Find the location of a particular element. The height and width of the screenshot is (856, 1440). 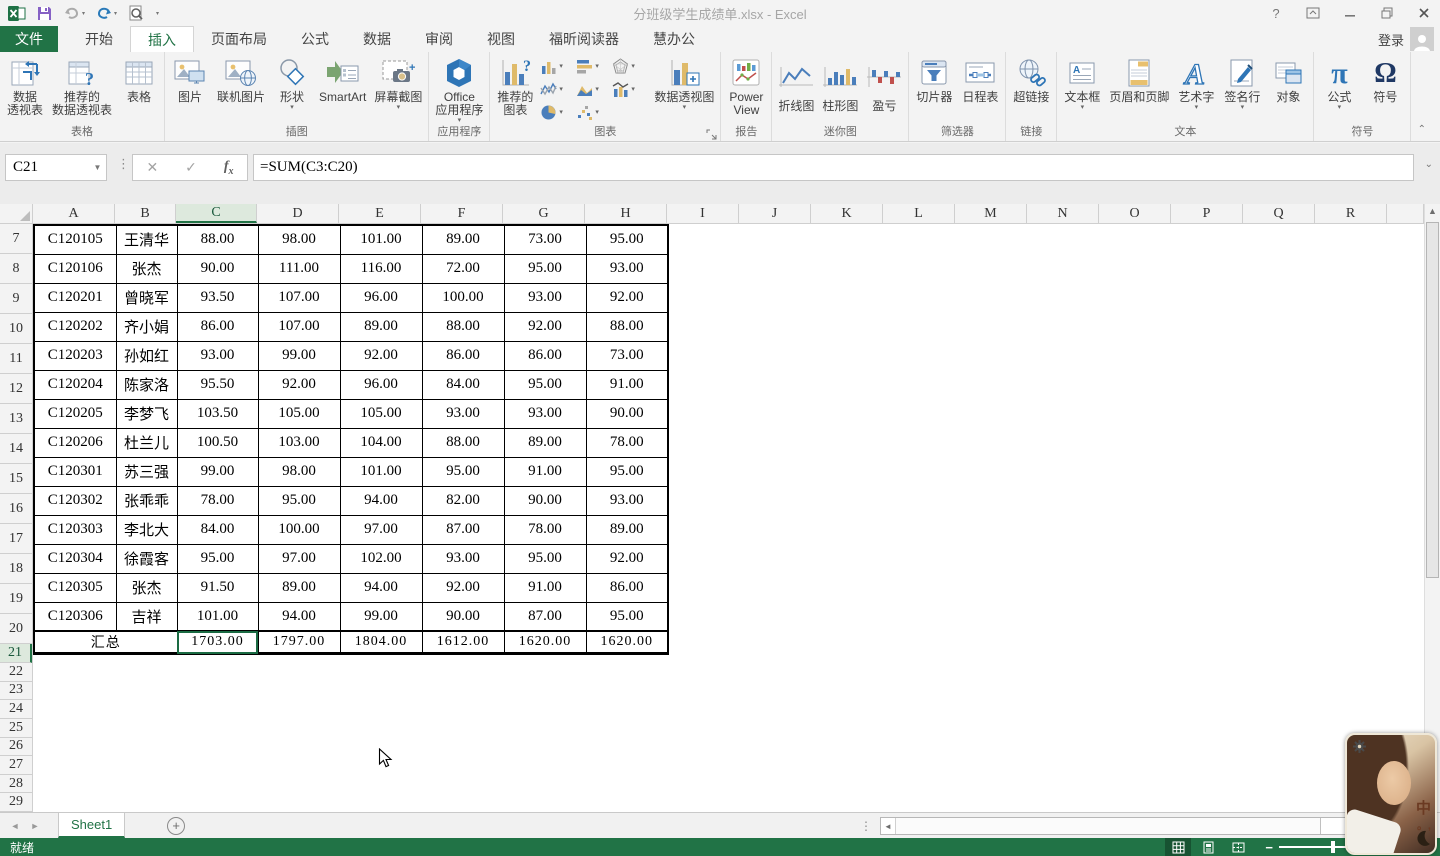

ribbon-tab: 福昕阅读器 is located at coordinates (584, 39).